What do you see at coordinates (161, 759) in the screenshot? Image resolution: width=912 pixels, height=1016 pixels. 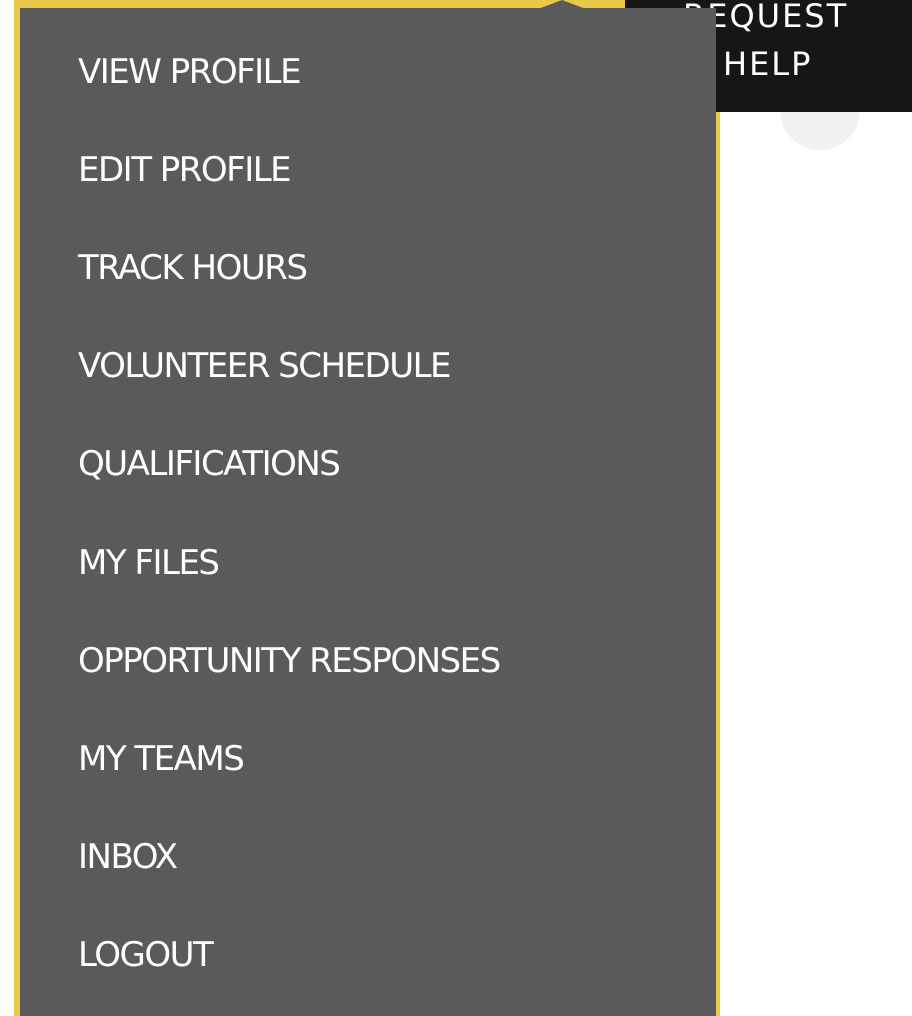 I see `menu-item-my-teams: MY TEAMS` at bounding box center [161, 759].